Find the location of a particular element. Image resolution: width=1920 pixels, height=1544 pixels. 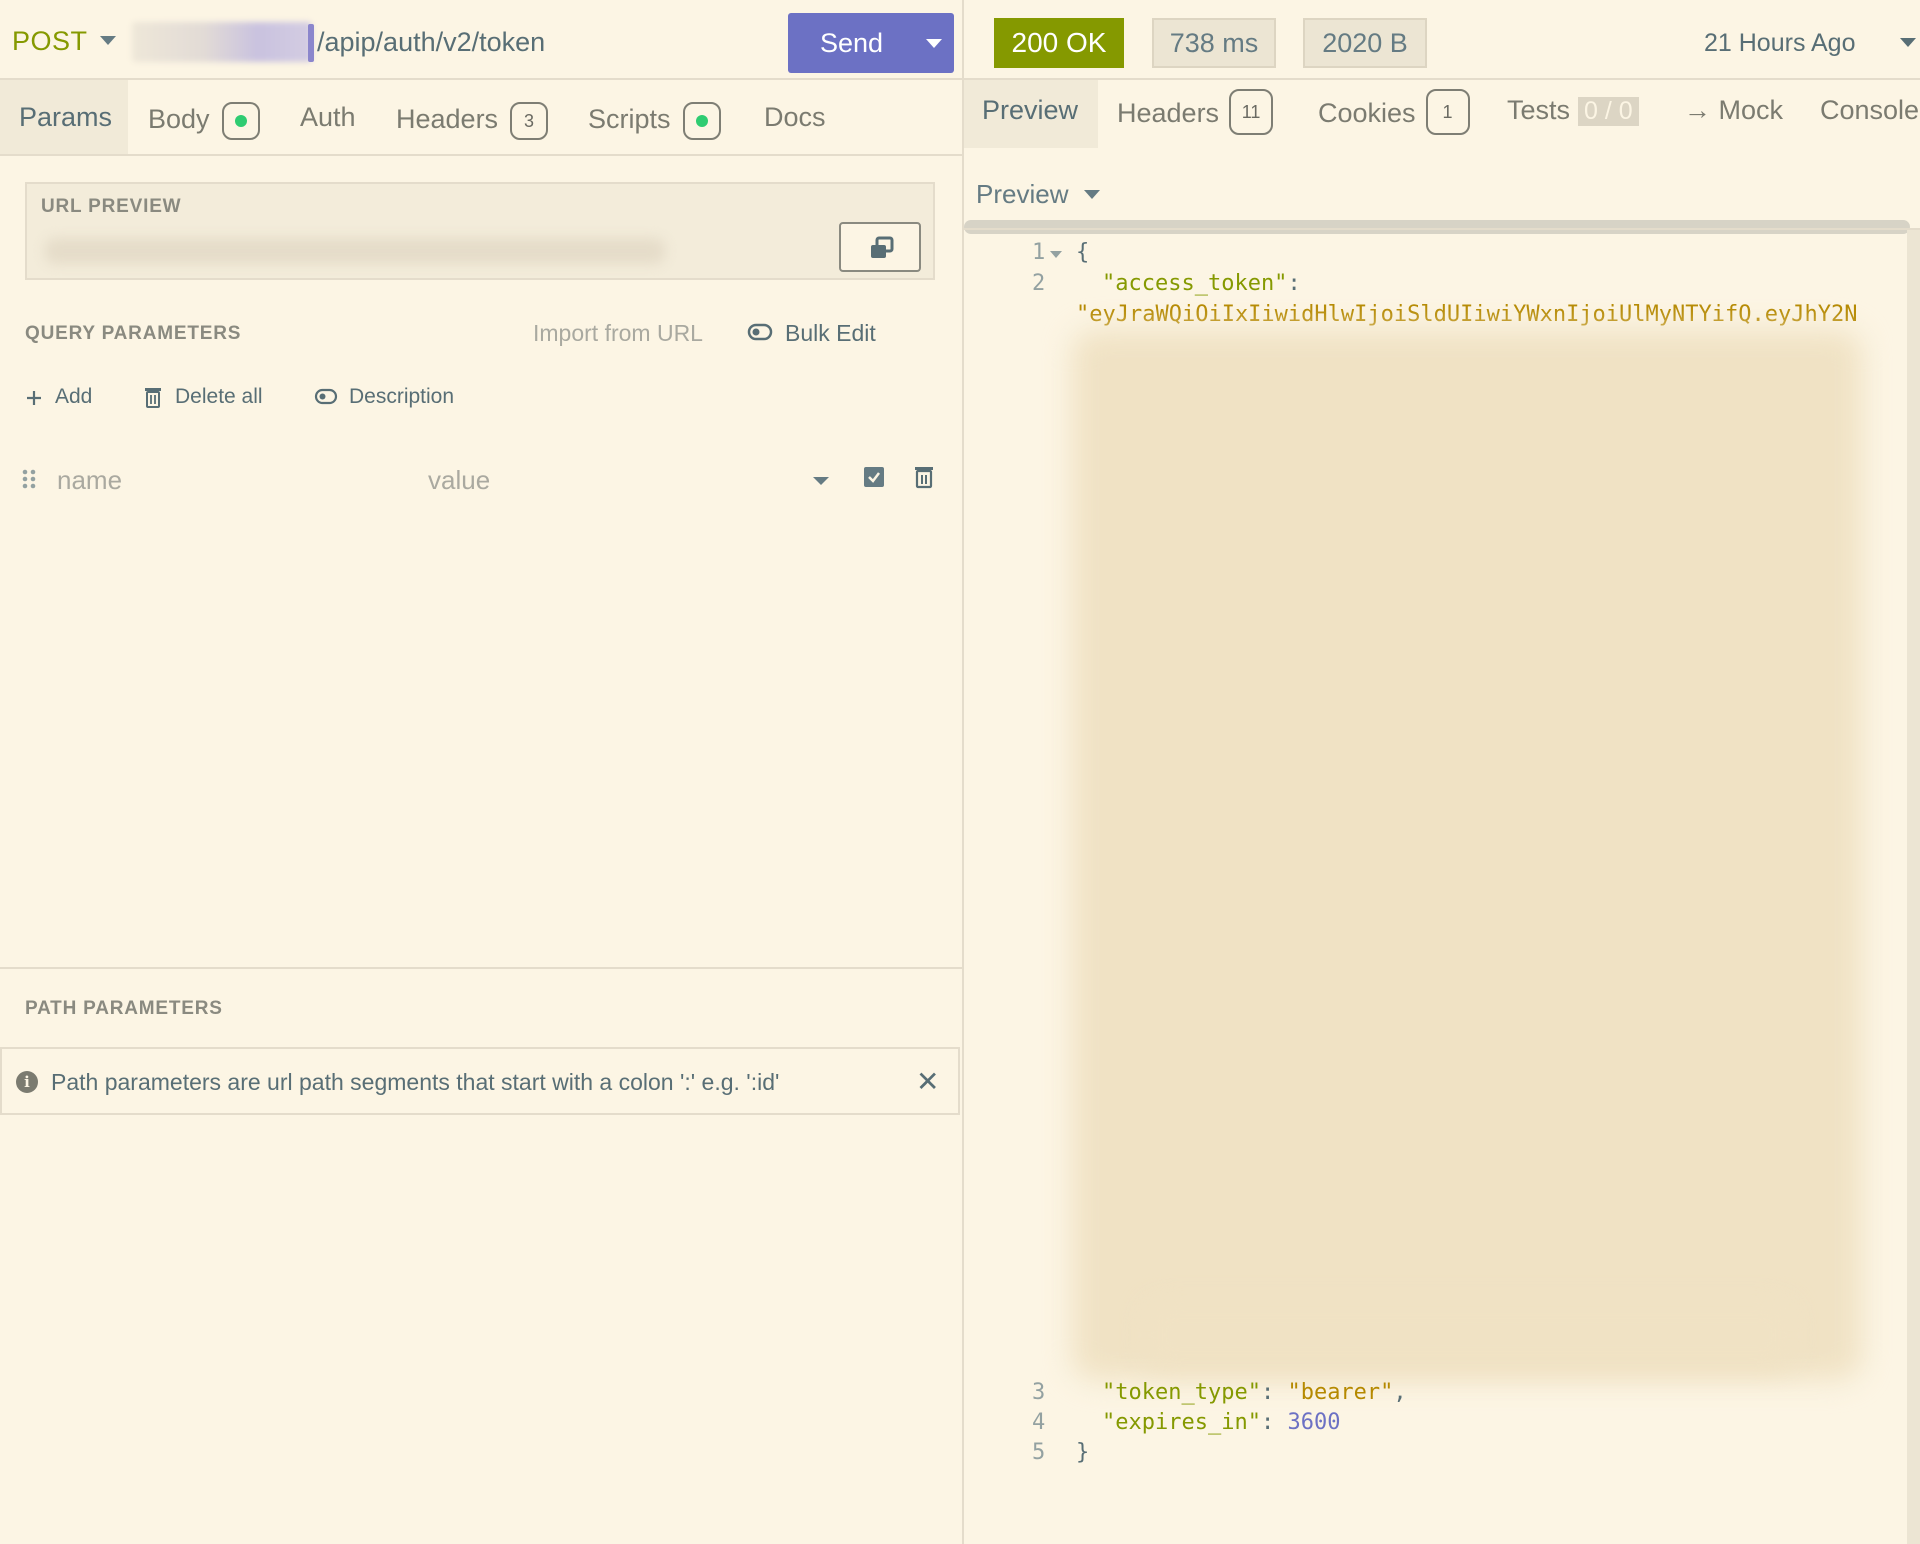

tab-label: → Mock is located at coordinates (1734, 110).